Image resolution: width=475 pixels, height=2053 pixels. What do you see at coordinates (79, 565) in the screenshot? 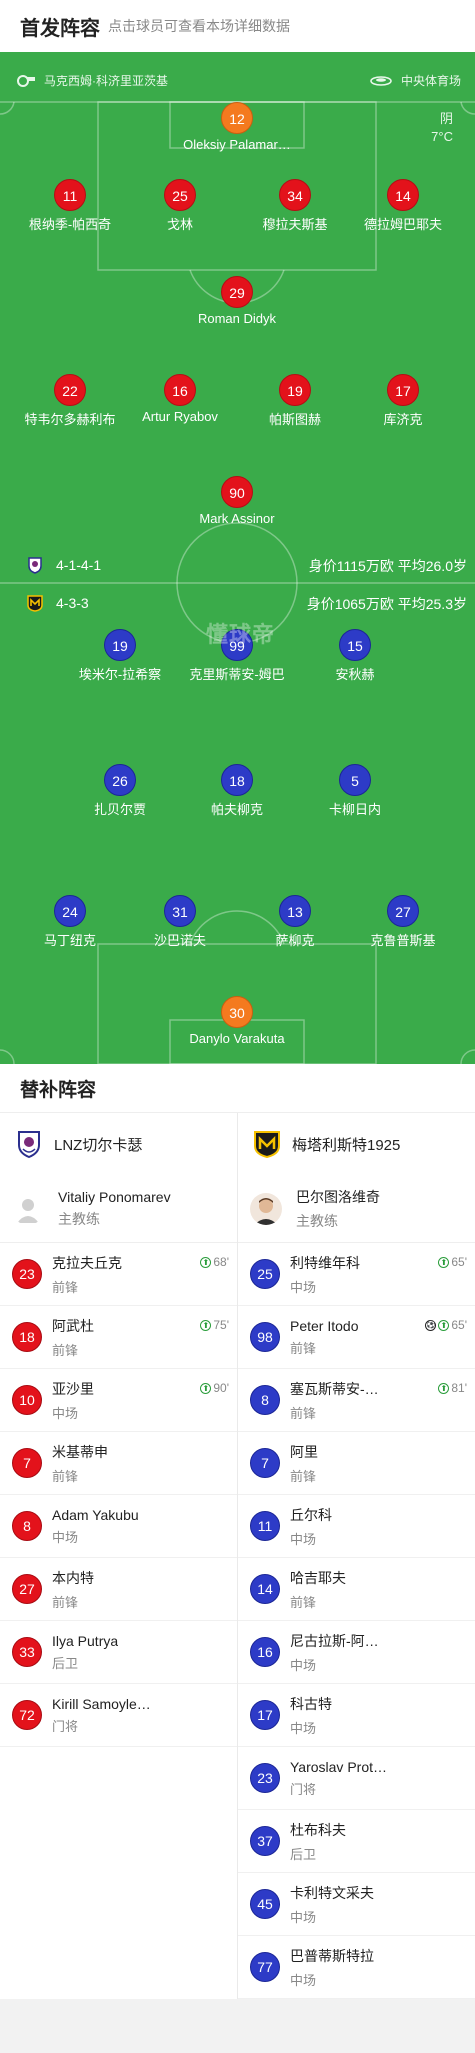
I see `home-formation: 4-1-4-1` at bounding box center [79, 565].